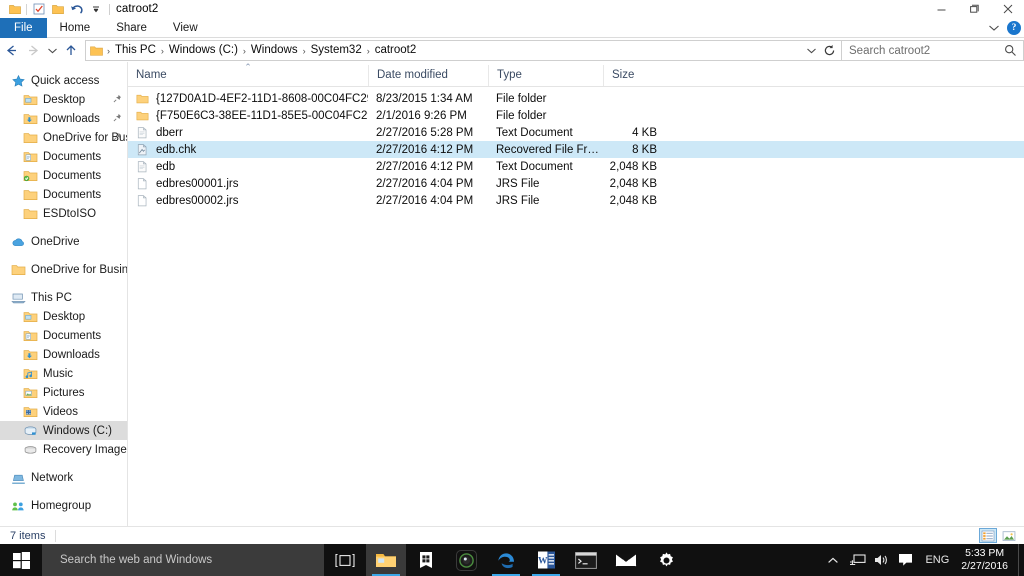 This screenshot has width=1024, height=576. Describe the element at coordinates (466, 560) in the screenshot. I see `taskbar-camera-app-icon` at that location.